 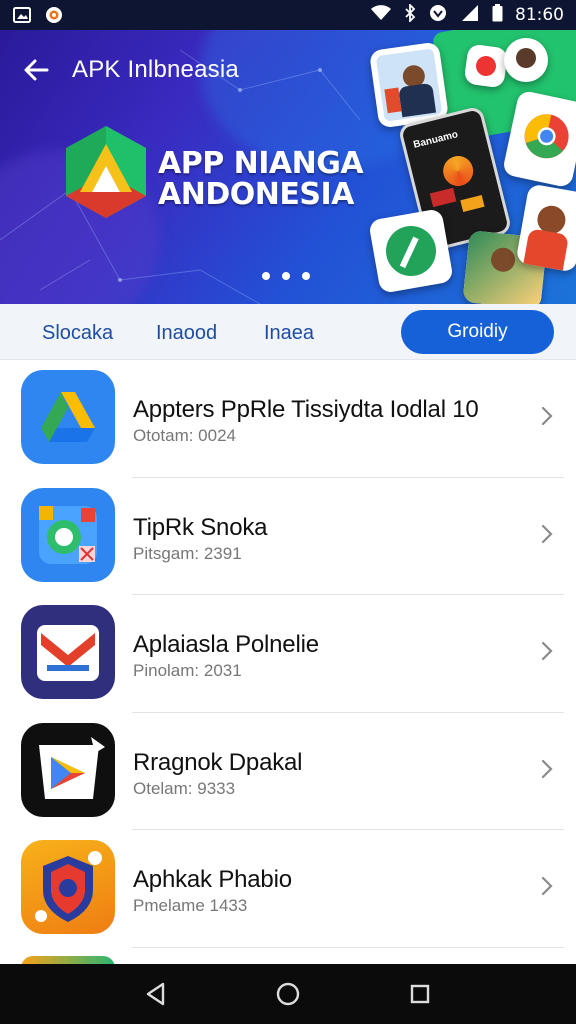 I want to click on list-item: Aplaiasla Polnelie Pinolam: 2031, so click(x=288, y=654).